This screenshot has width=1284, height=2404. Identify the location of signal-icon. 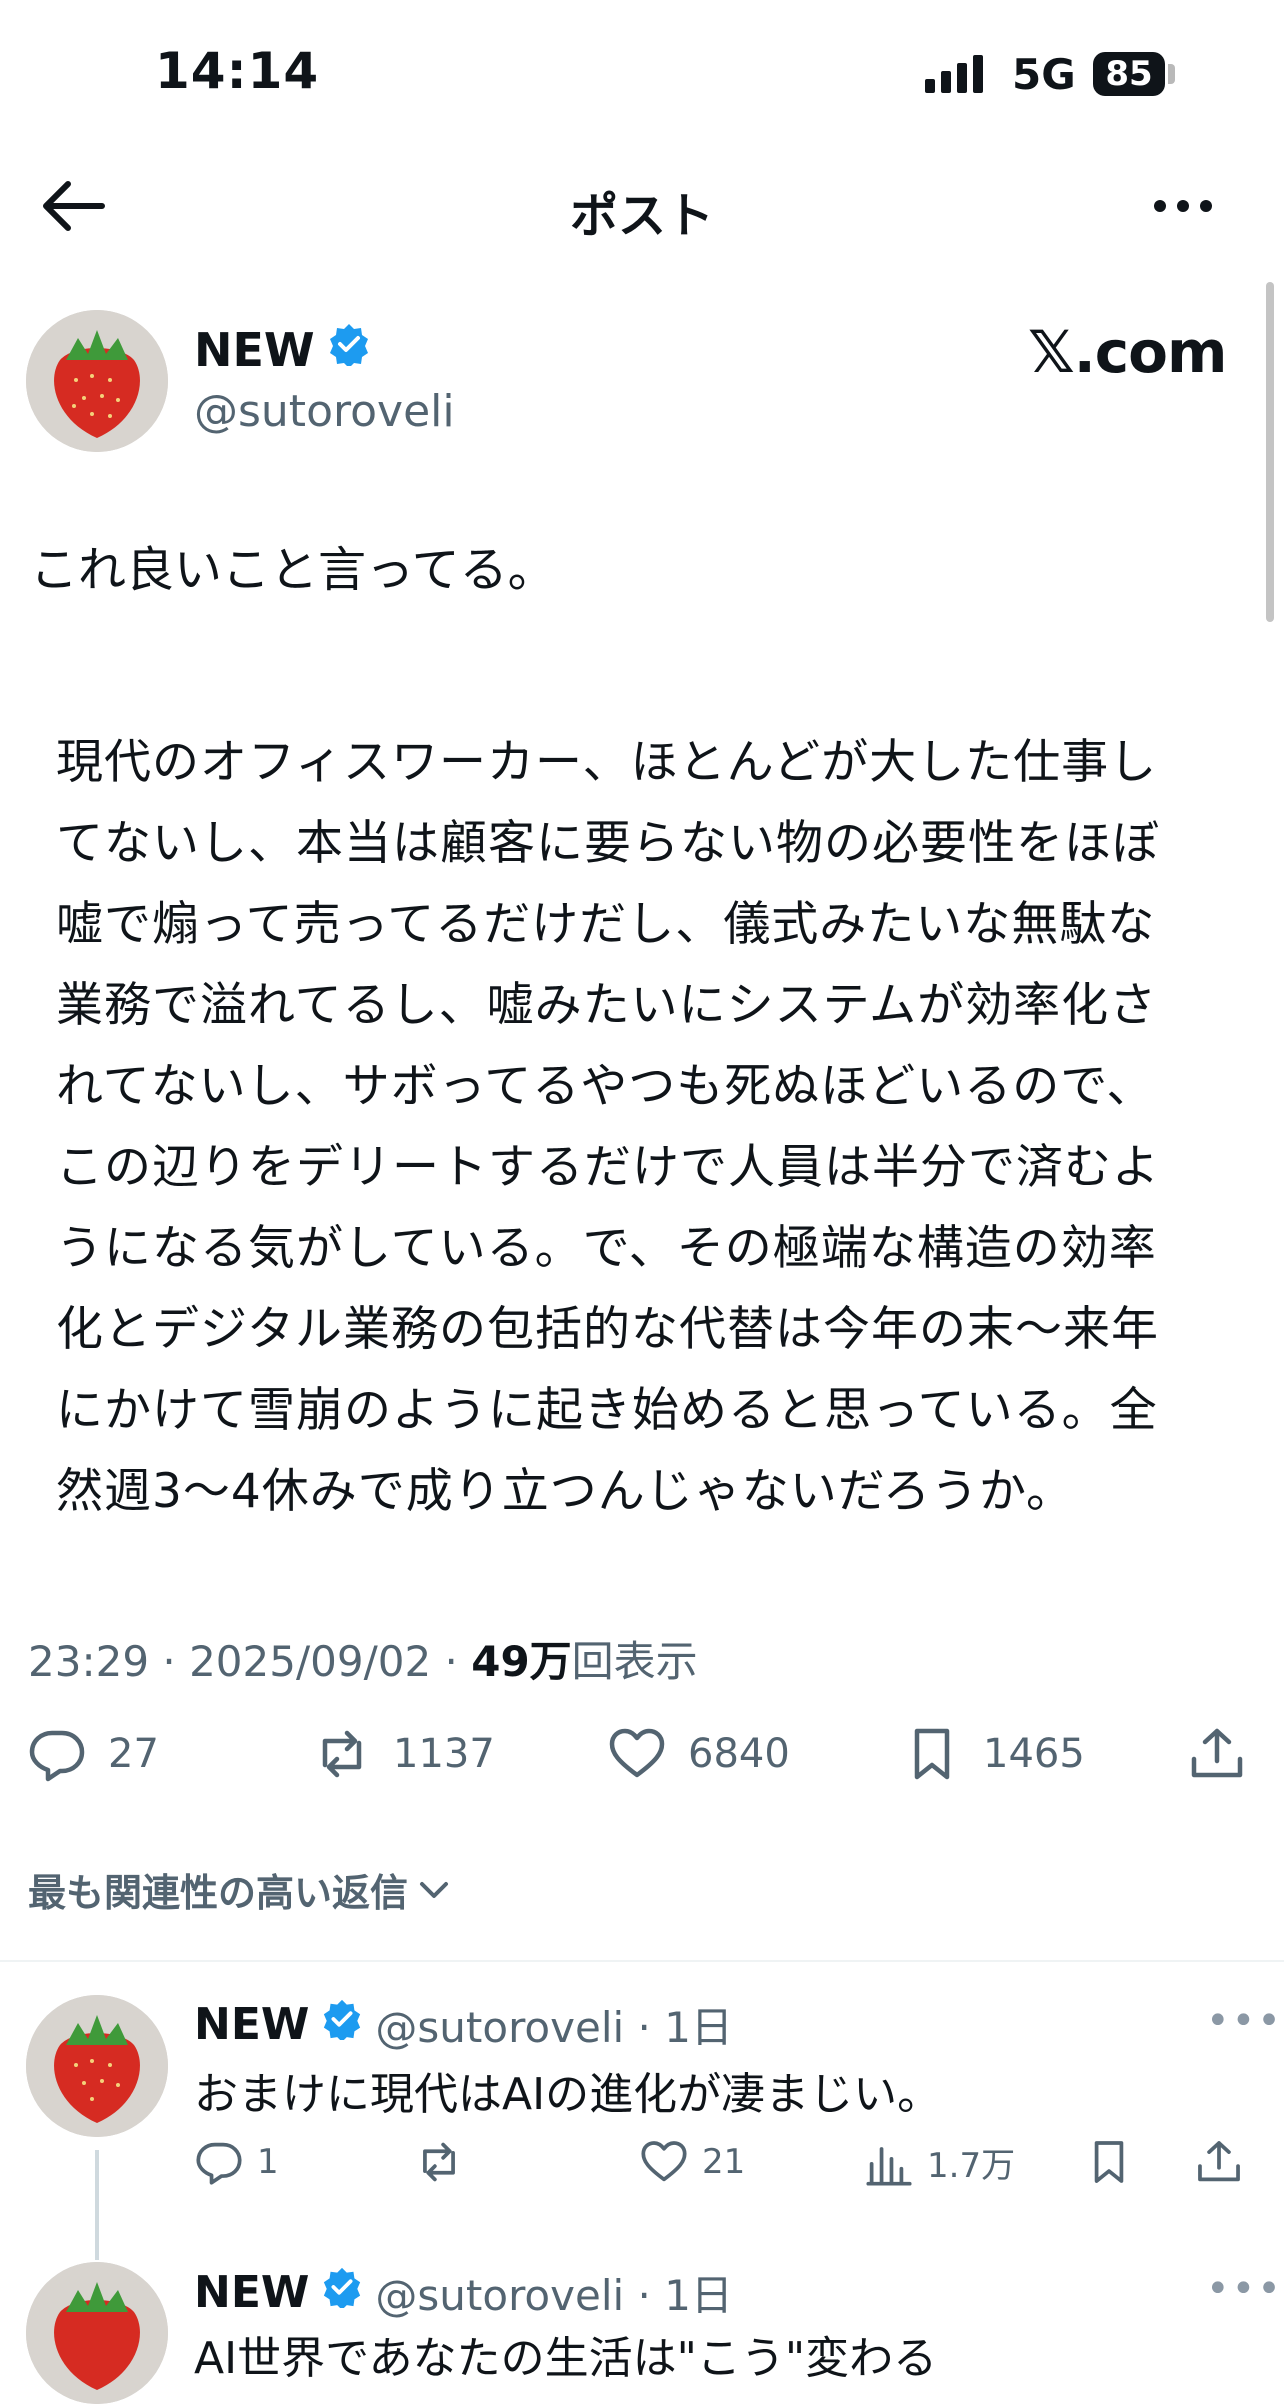
(954, 74).